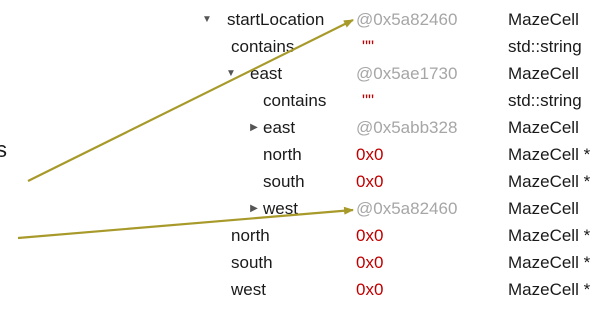 Image resolution: width=613 pixels, height=324 pixels. I want to click on tree-row-east: ▼ east @0x5ae1730 MazeCell, so click(306, 75).